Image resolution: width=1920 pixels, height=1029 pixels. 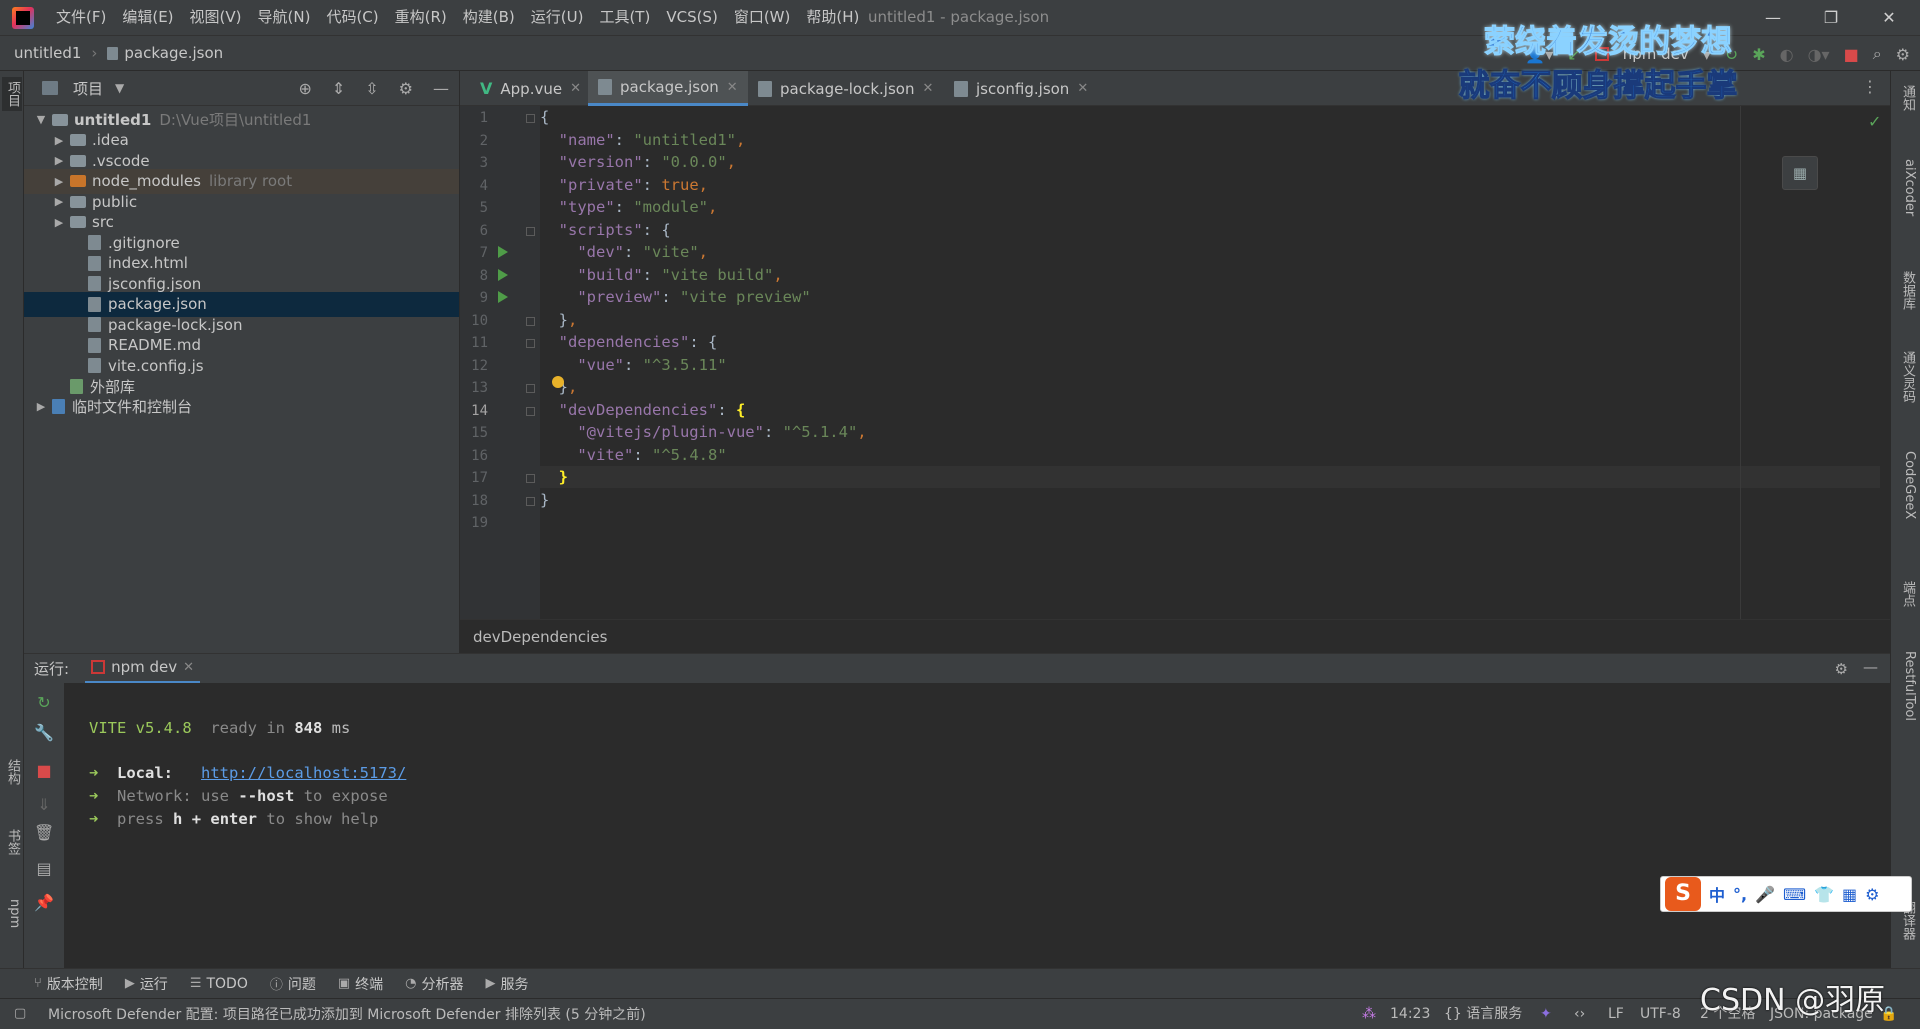 What do you see at coordinates (352, 17) in the screenshot?
I see `menu-code: 代码(C)` at bounding box center [352, 17].